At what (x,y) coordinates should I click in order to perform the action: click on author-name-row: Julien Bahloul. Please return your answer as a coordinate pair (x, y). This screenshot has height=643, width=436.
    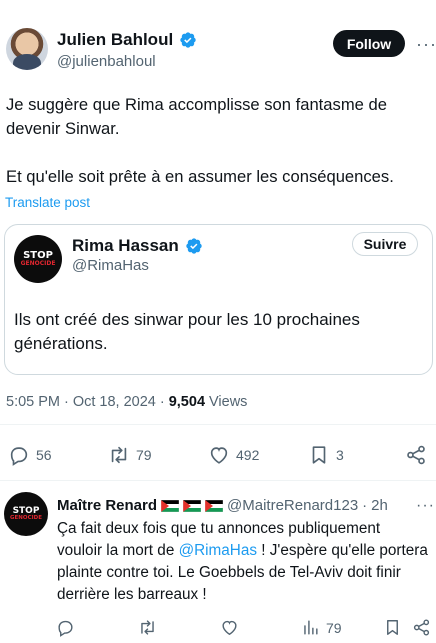
    Looking at the image, I should click on (127, 40).